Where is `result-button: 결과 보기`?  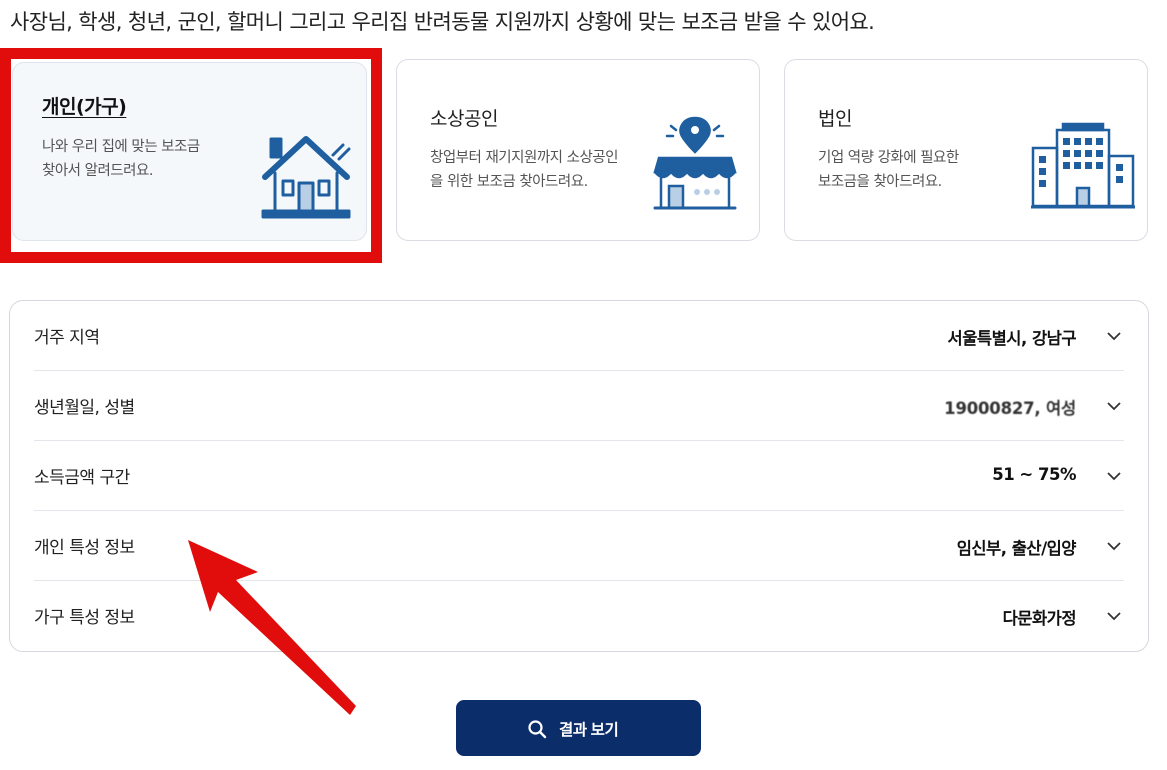 result-button: 결과 보기 is located at coordinates (578, 728).